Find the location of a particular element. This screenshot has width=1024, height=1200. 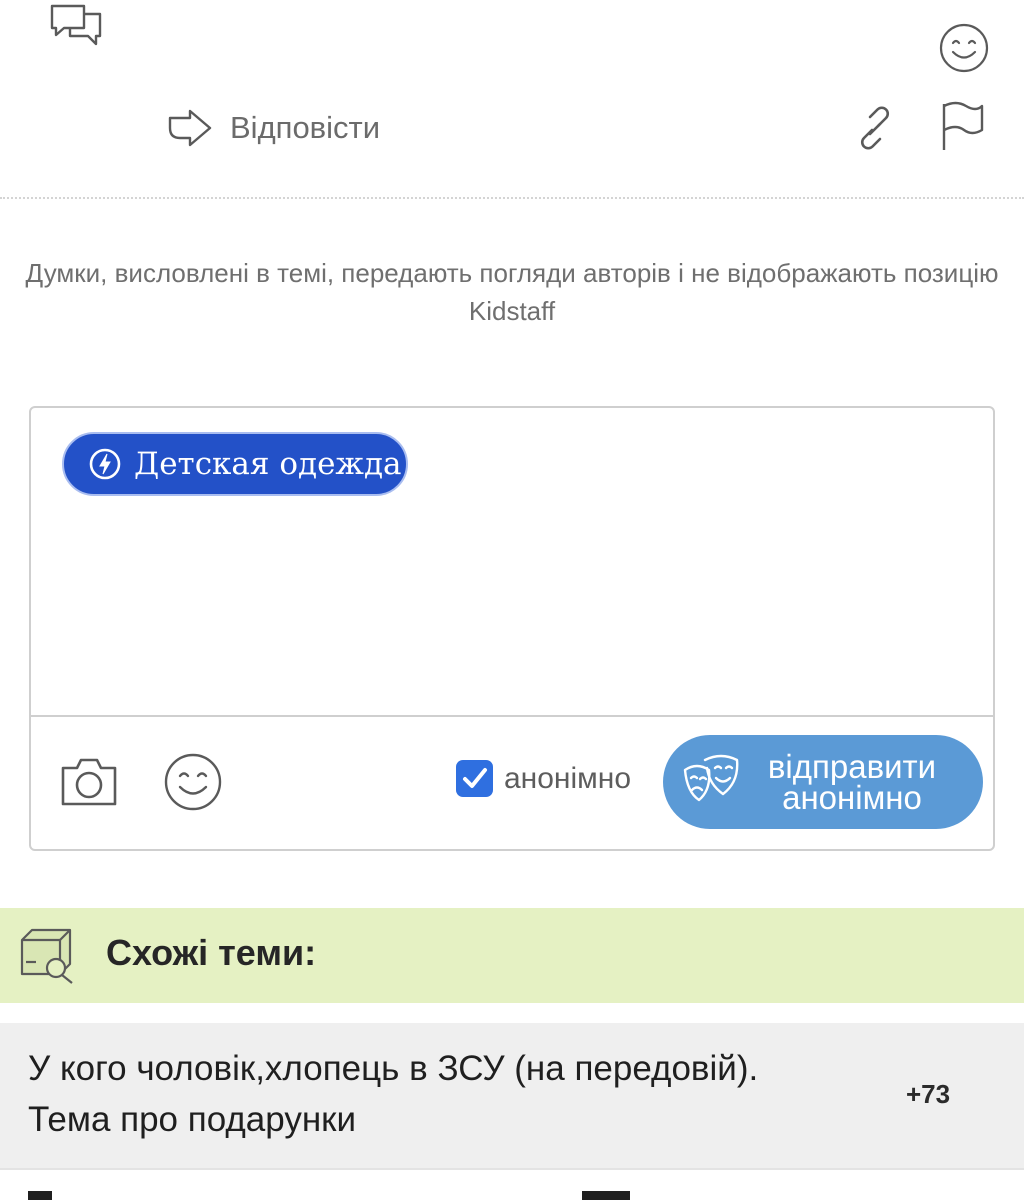

anonymous-label: анонімно is located at coordinates (568, 778).